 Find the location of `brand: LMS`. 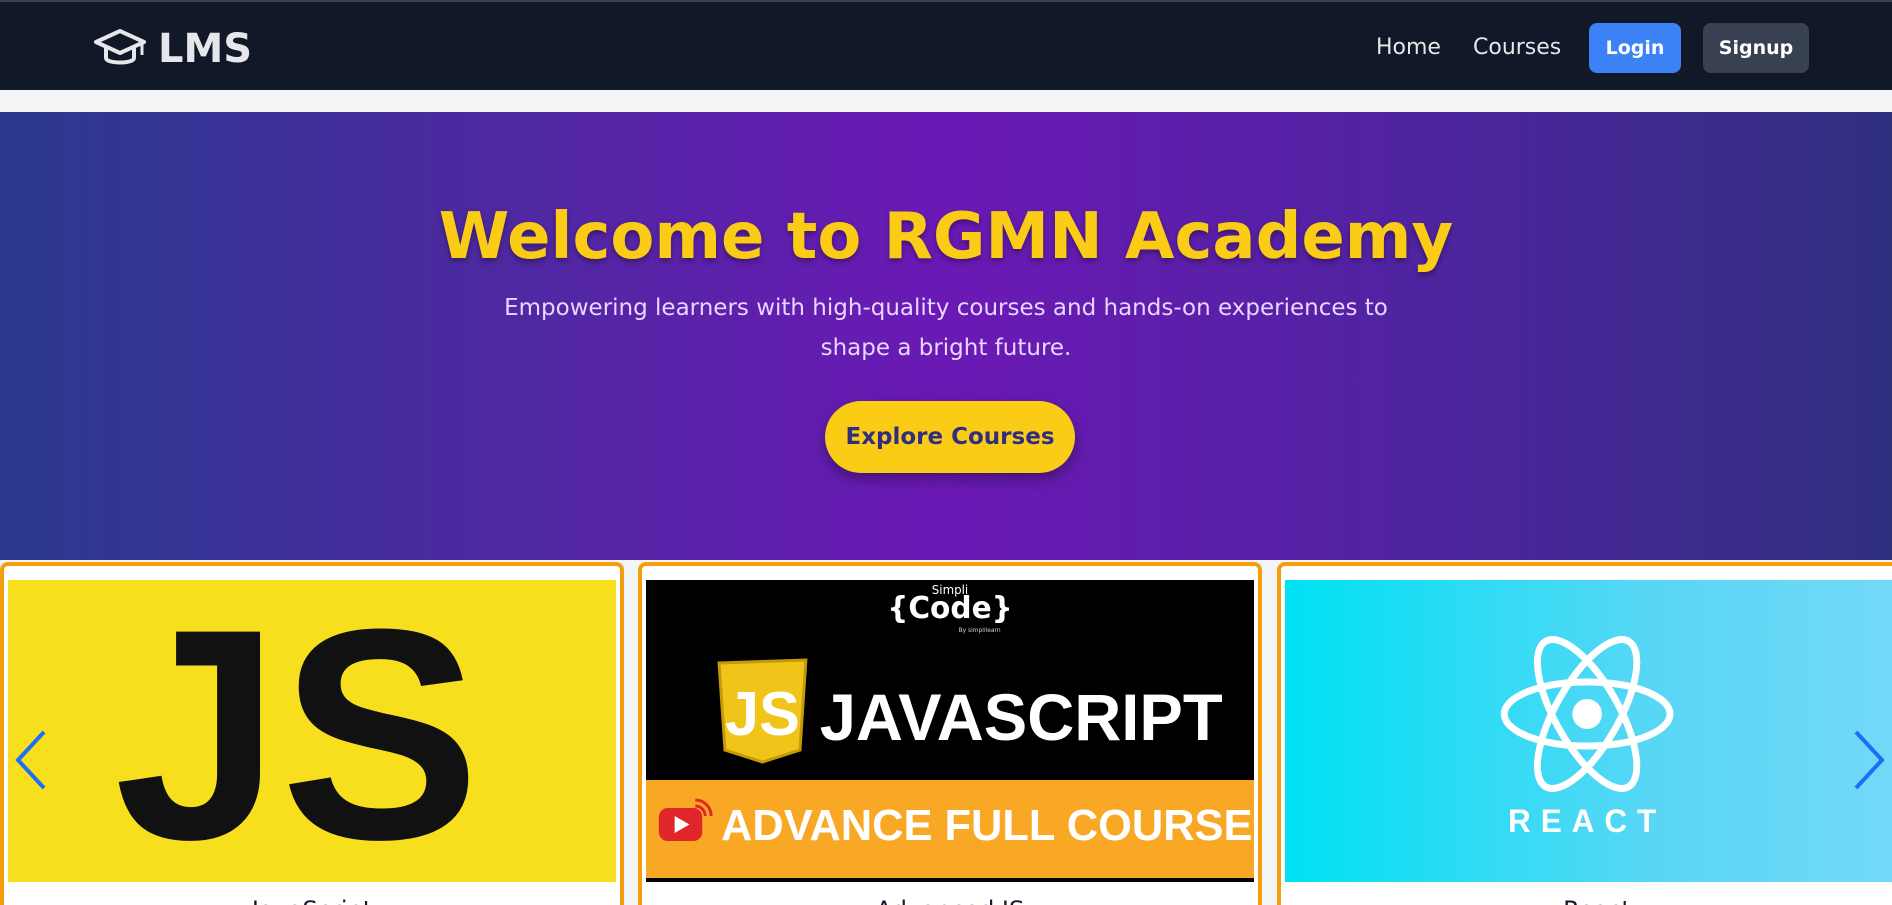

brand: LMS is located at coordinates (173, 49).